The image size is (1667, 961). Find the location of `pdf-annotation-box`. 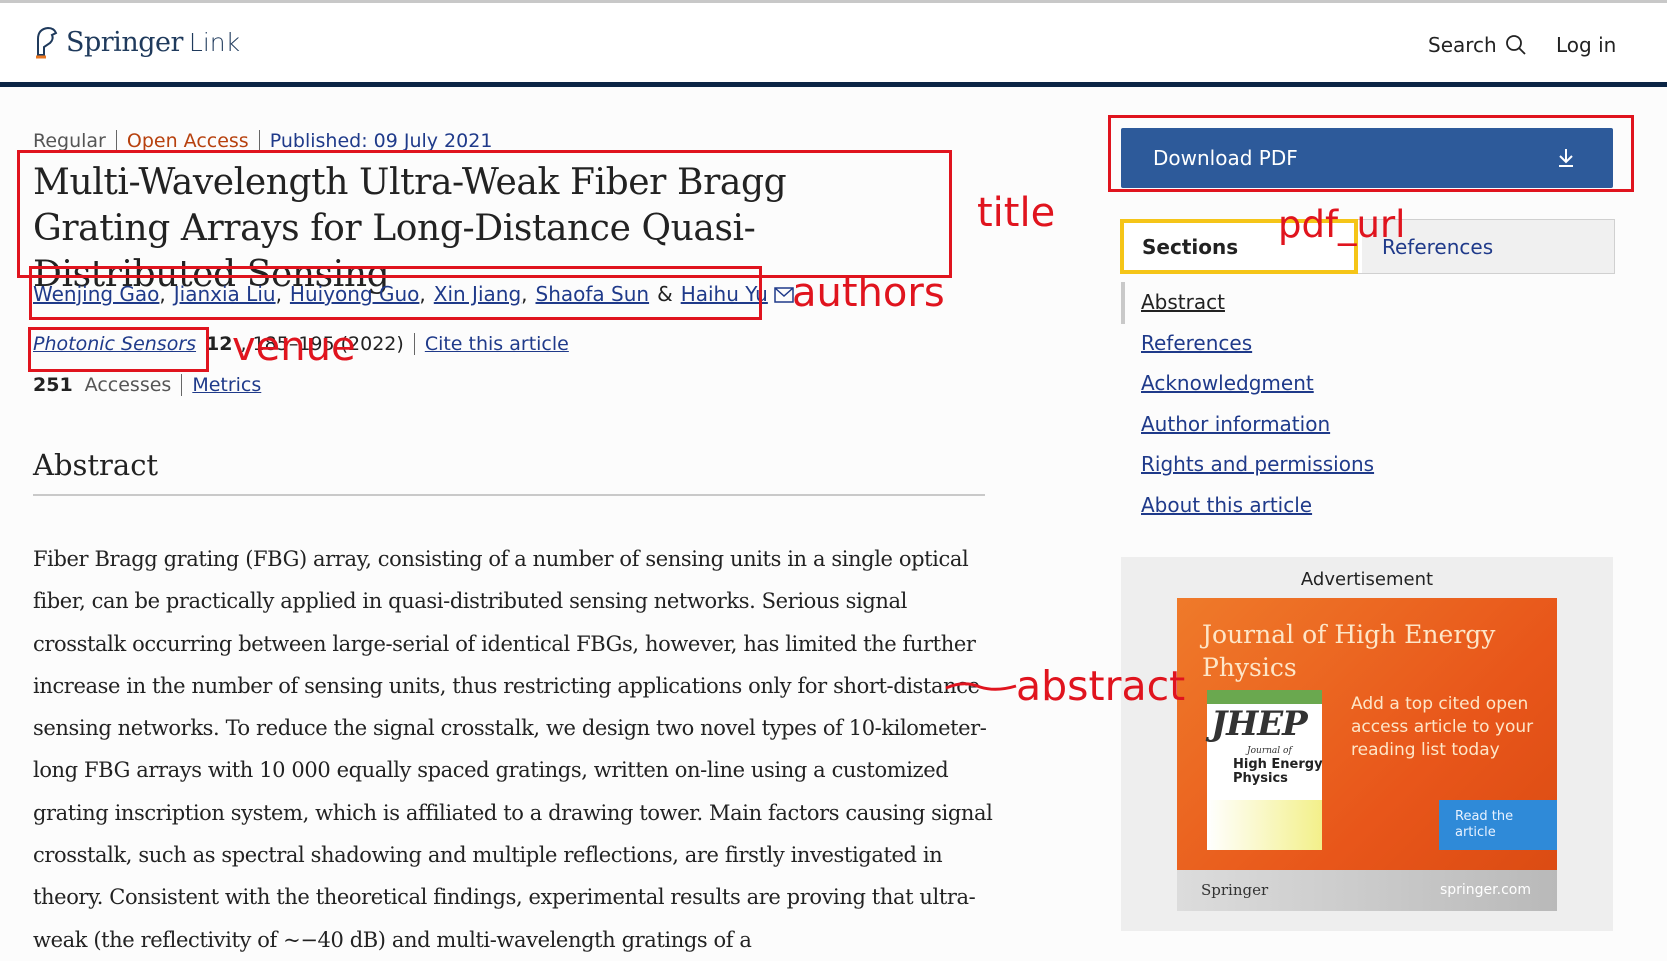

pdf-annotation-box is located at coordinates (1371, 153).